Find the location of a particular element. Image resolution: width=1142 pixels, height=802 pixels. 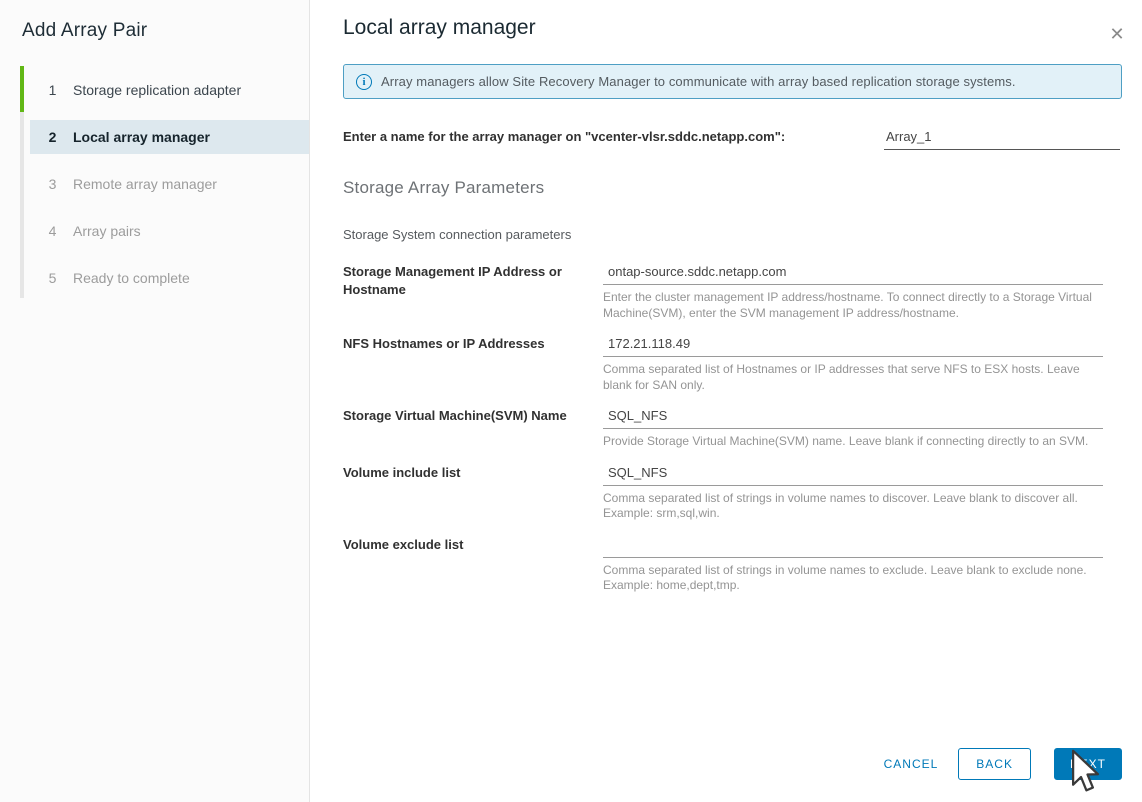

wizard-footer: CANCEL BACK NEXT is located at coordinates (1003, 764).